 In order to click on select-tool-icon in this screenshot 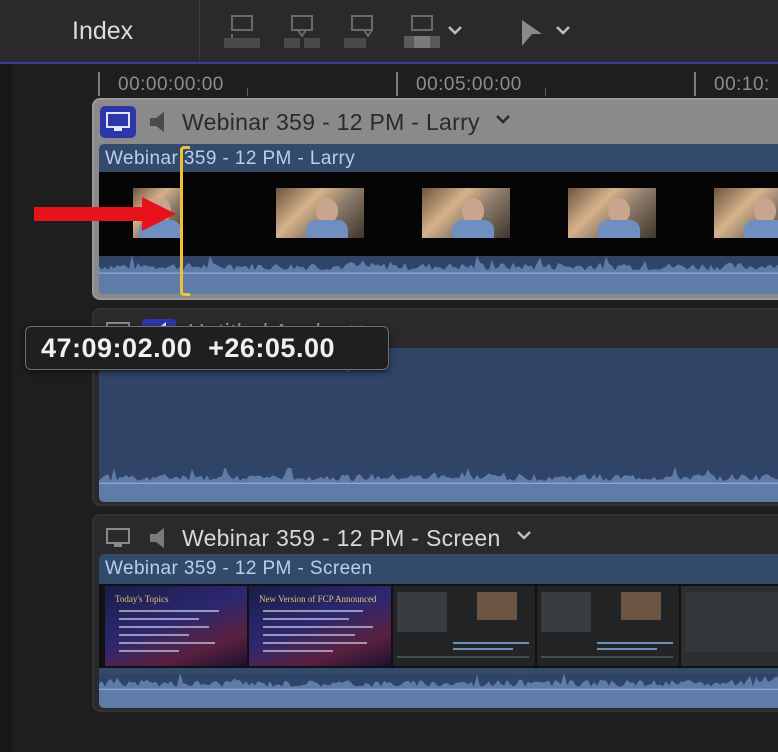, I will do `click(532, 33)`.